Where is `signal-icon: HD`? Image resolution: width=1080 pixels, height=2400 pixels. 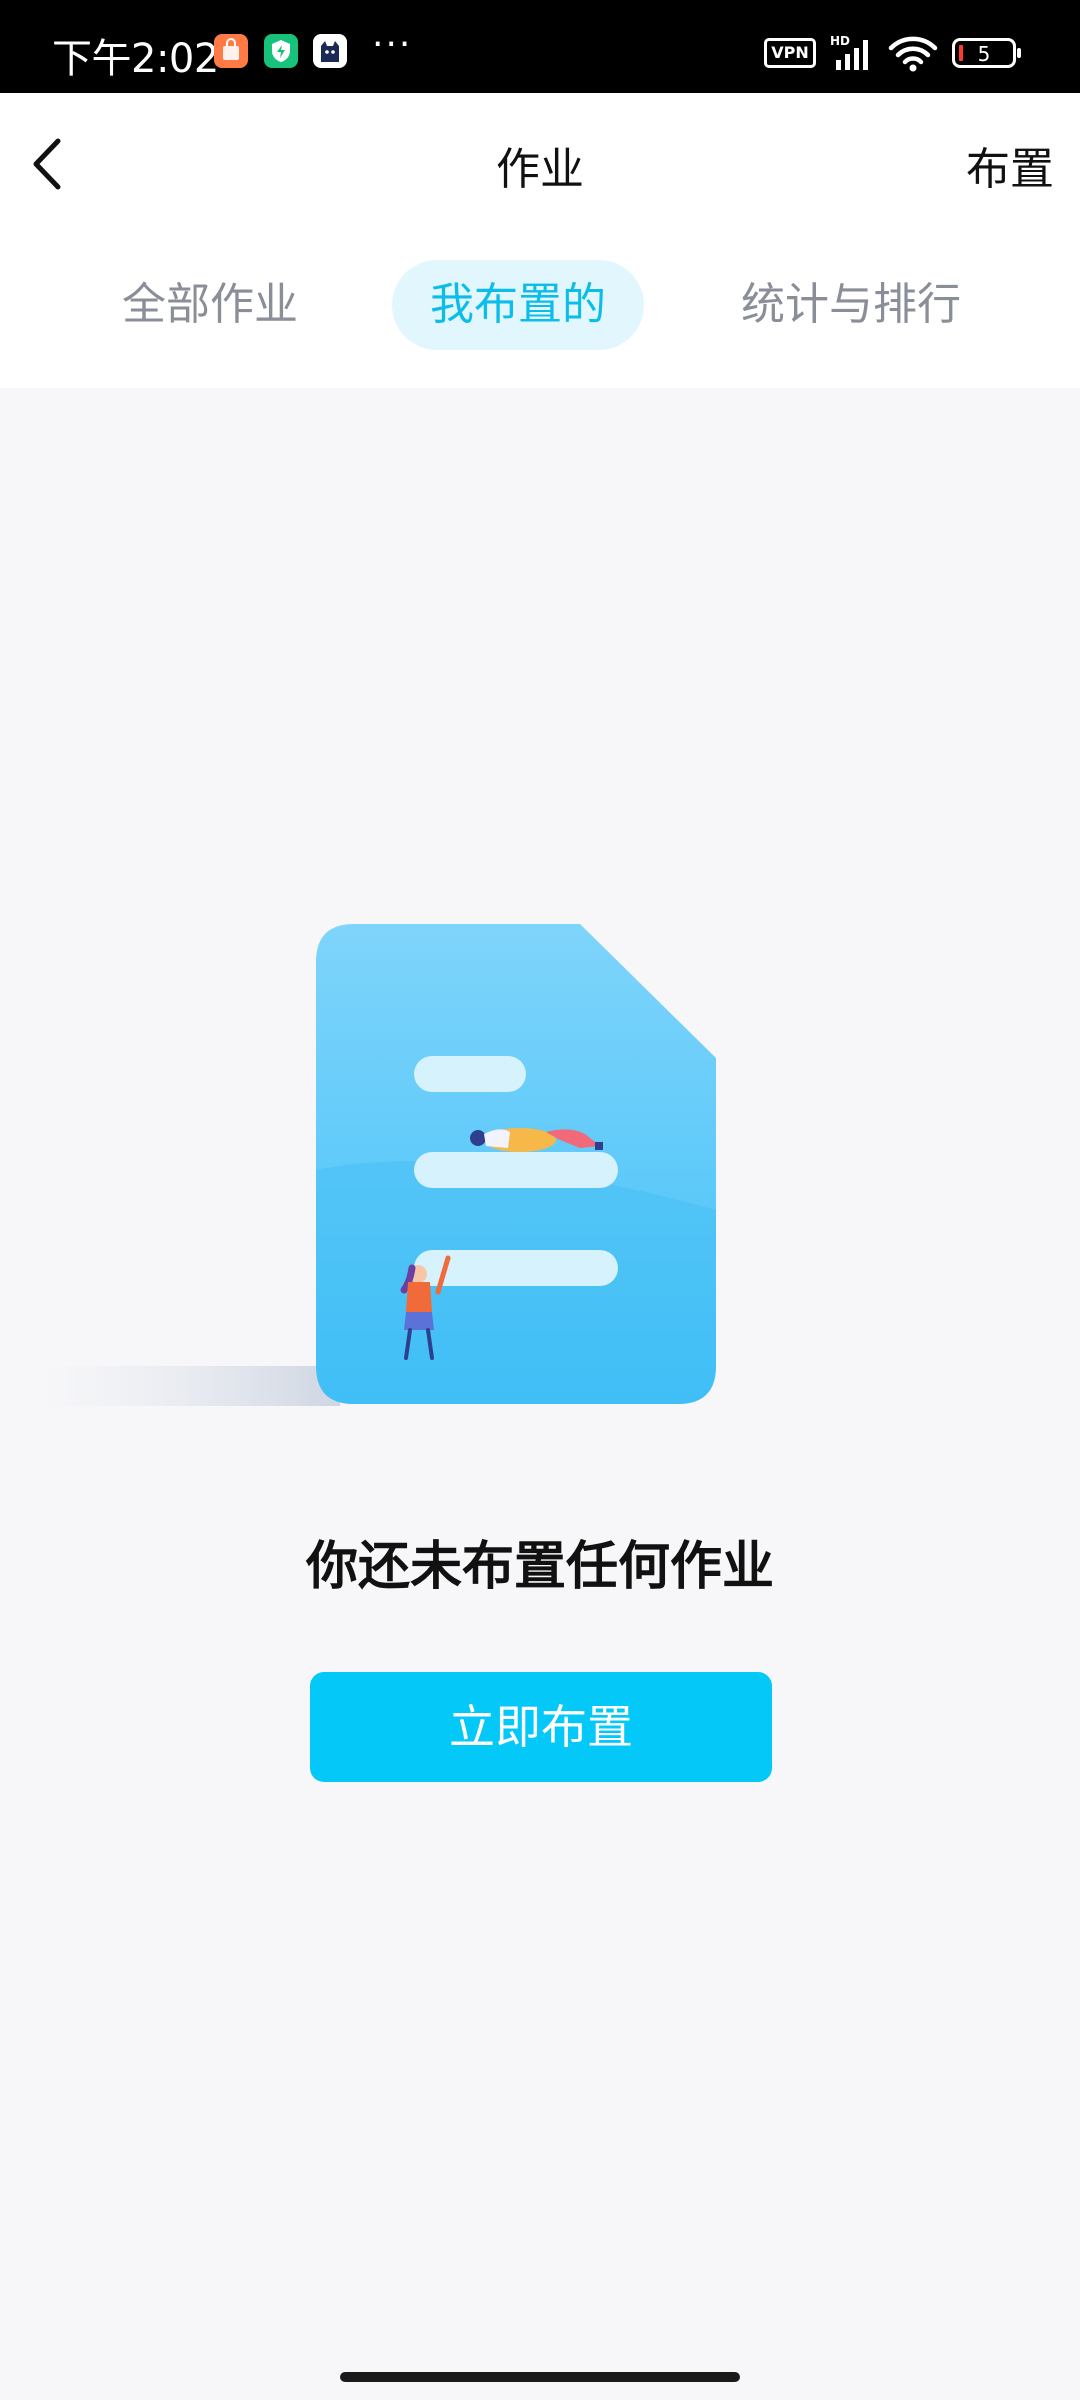 signal-icon: HD is located at coordinates (854, 55).